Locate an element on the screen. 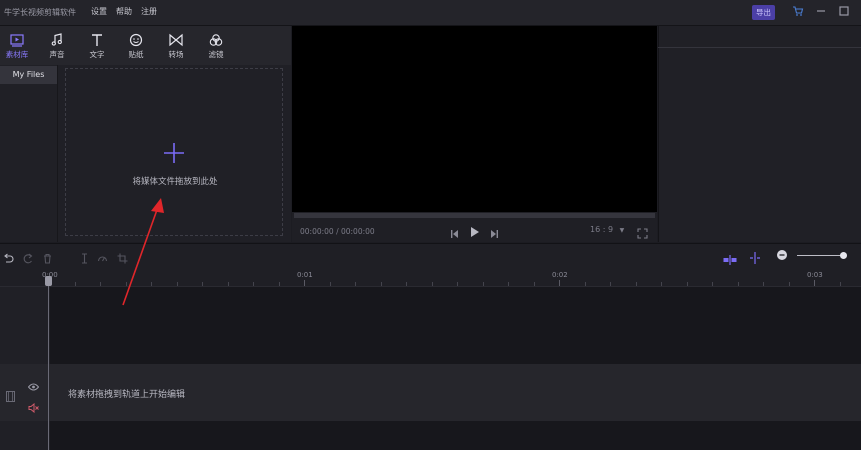 Image resolution: width=861 pixels, height=450 pixels. fullscreen-icon is located at coordinates (642, 233).